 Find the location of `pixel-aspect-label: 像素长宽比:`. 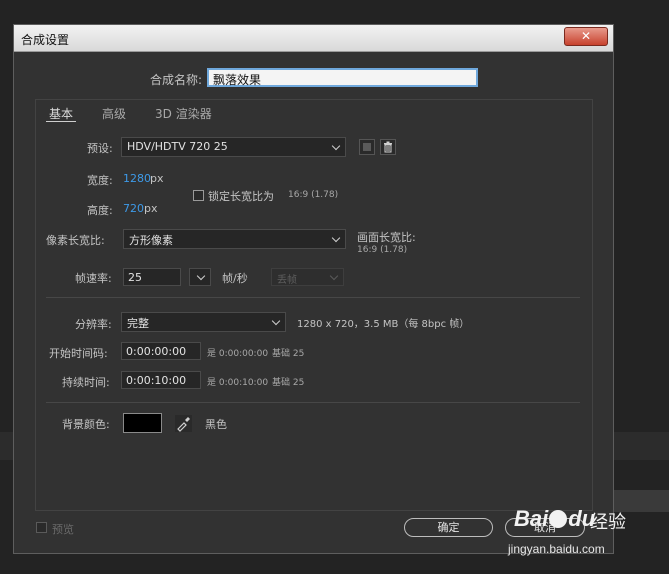

pixel-aspect-label: 像素长宽比: is located at coordinates (75, 240).